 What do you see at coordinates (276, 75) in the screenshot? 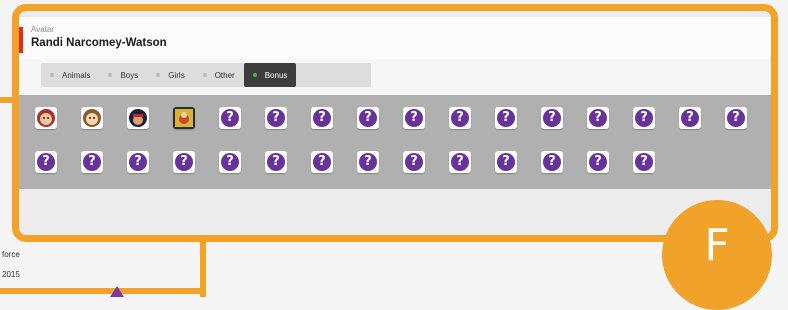
I see `tab-label: Bonus` at bounding box center [276, 75].